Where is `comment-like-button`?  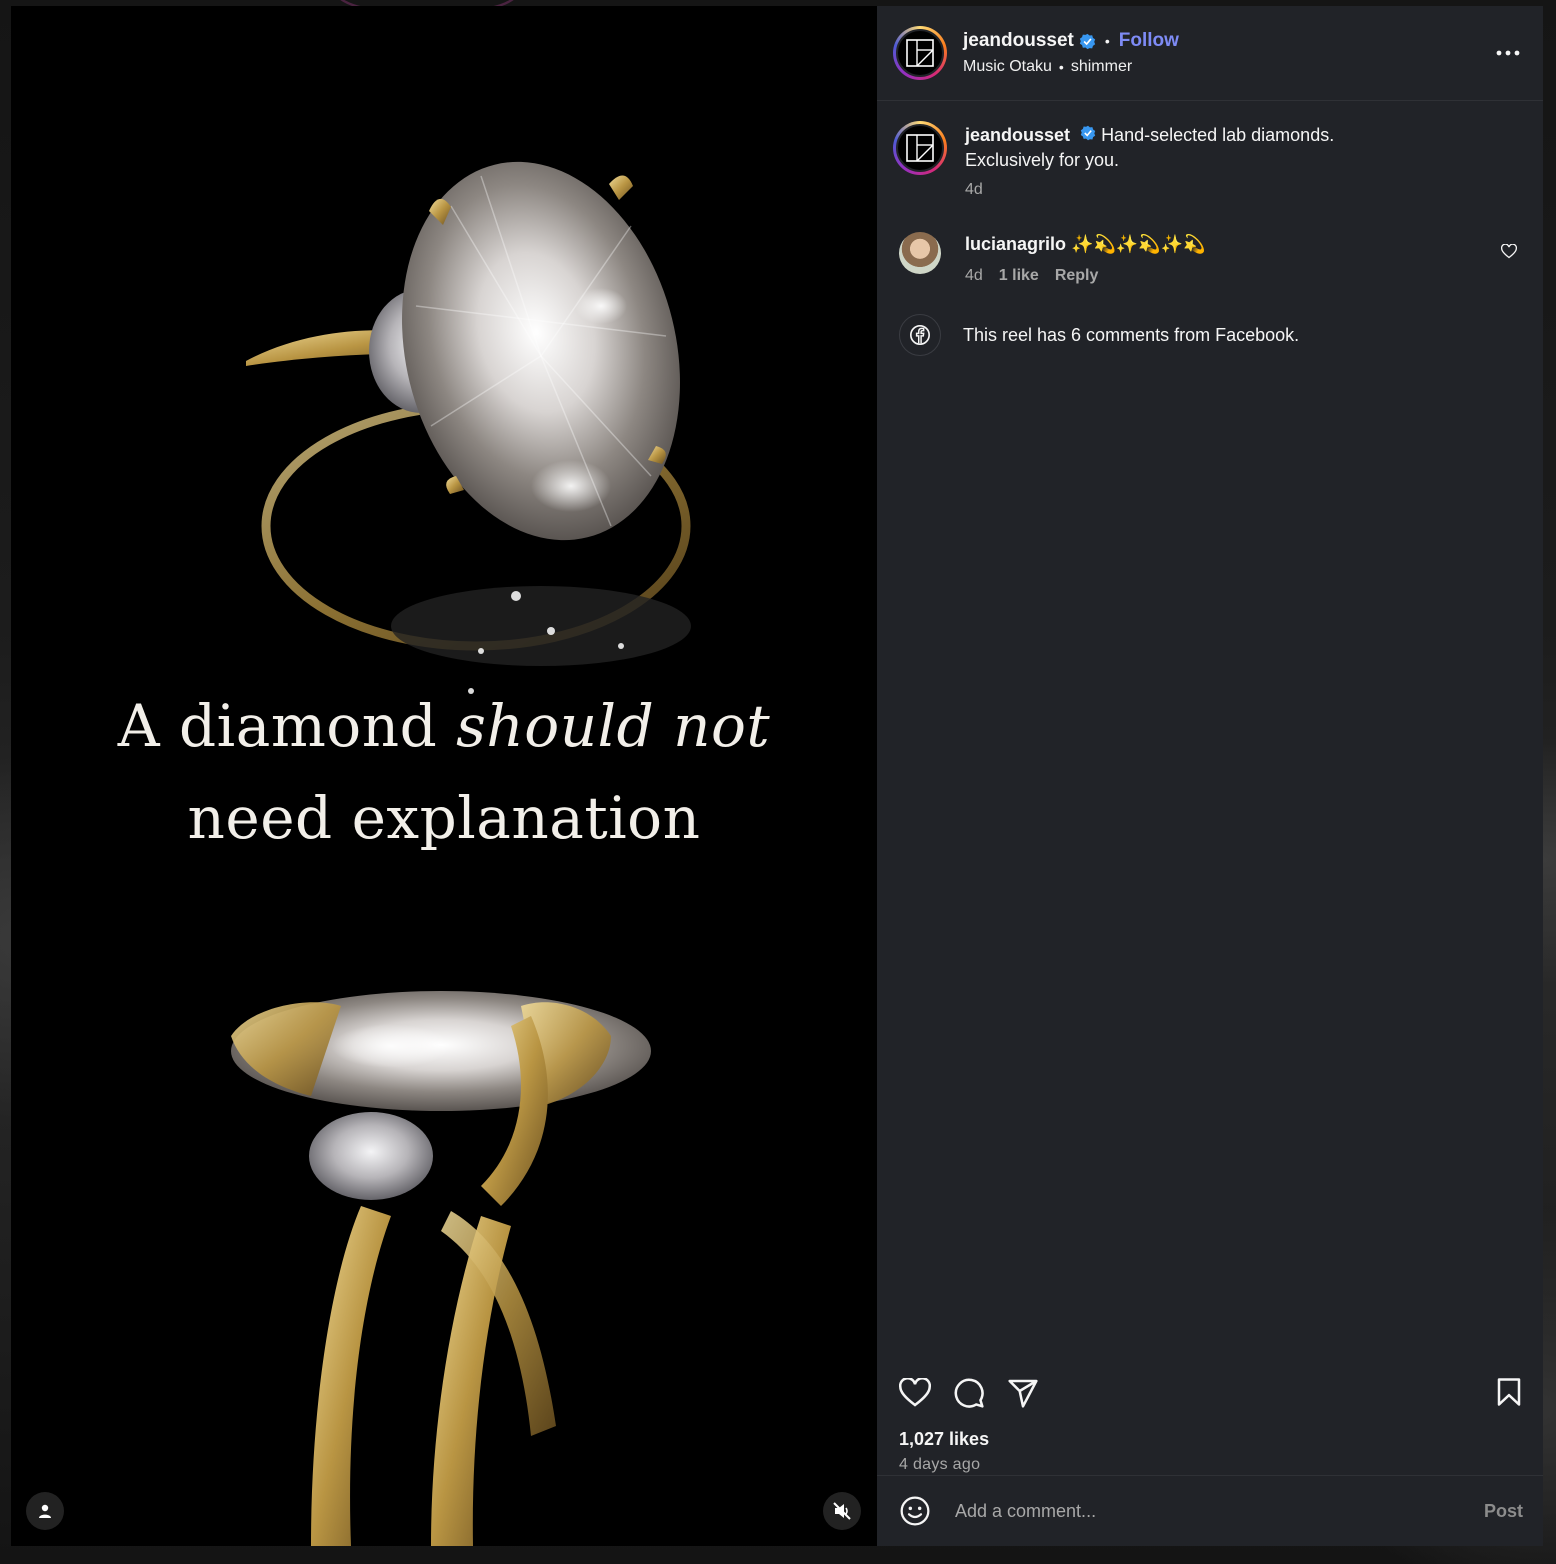
comment-like-button is located at coordinates (1509, 253).